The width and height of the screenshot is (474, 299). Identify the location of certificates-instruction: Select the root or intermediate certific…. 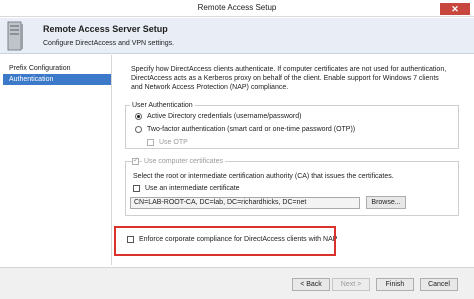
(263, 176).